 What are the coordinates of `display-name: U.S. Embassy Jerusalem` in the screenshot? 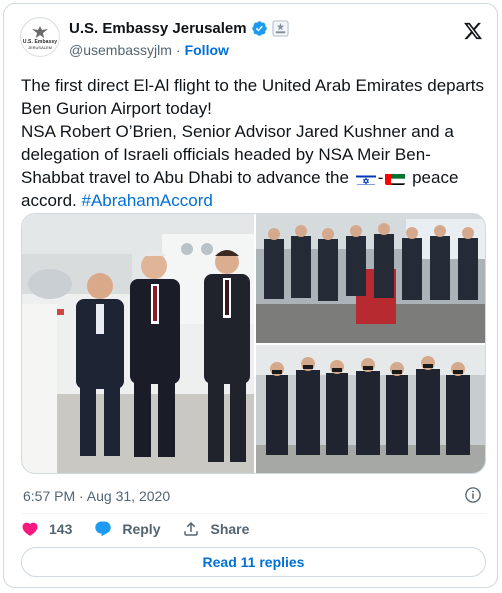 It's located at (158, 28).